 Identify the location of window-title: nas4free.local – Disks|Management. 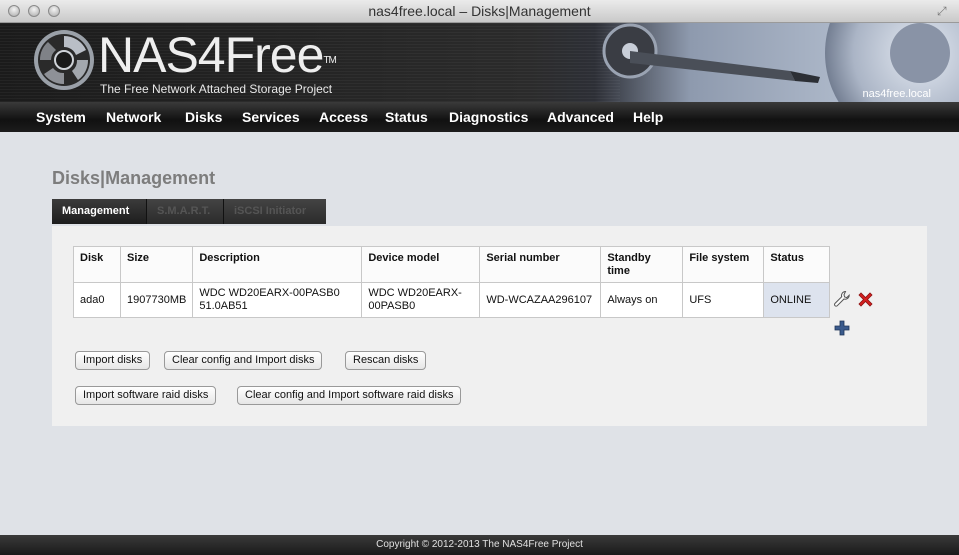
(479, 11).